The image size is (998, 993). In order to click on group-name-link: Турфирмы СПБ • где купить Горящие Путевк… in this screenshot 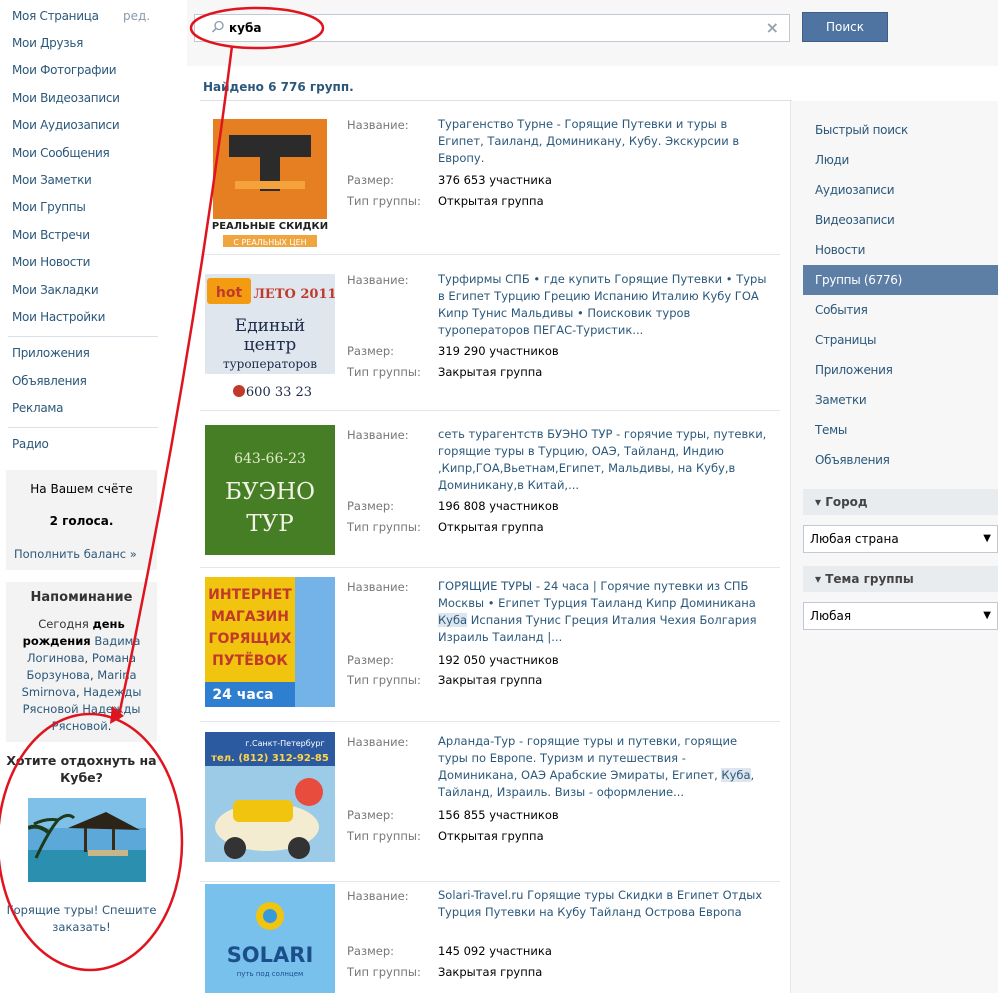, I will do `click(603, 305)`.